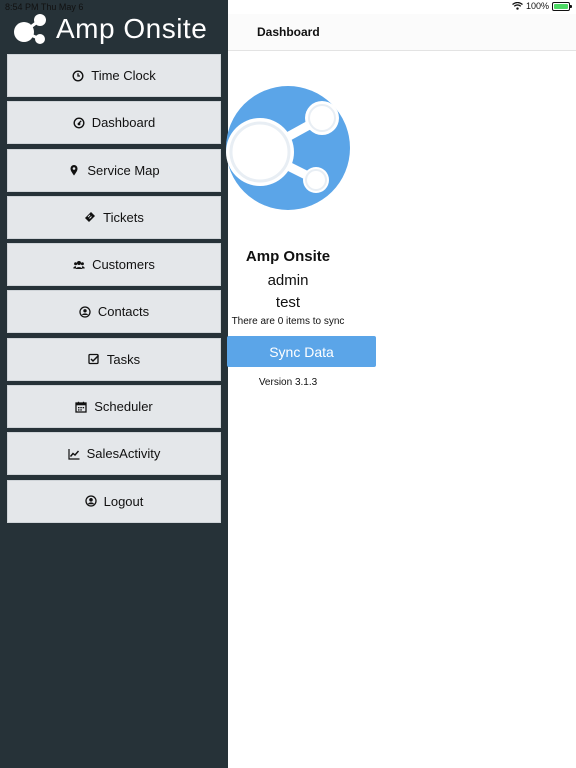 The image size is (576, 768). What do you see at coordinates (288, 280) in the screenshot?
I see `user-name: admin` at bounding box center [288, 280].